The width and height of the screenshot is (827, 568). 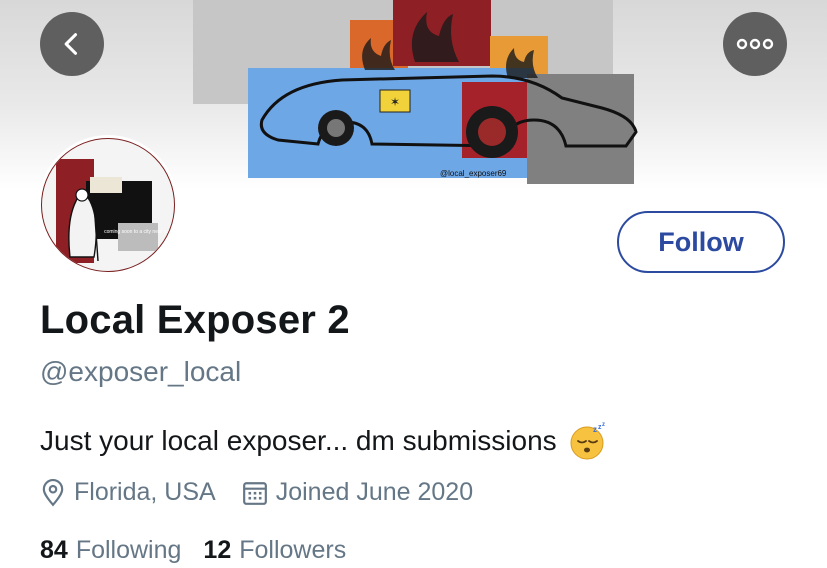 What do you see at coordinates (217, 550) in the screenshot?
I see `followers-count: 12` at bounding box center [217, 550].